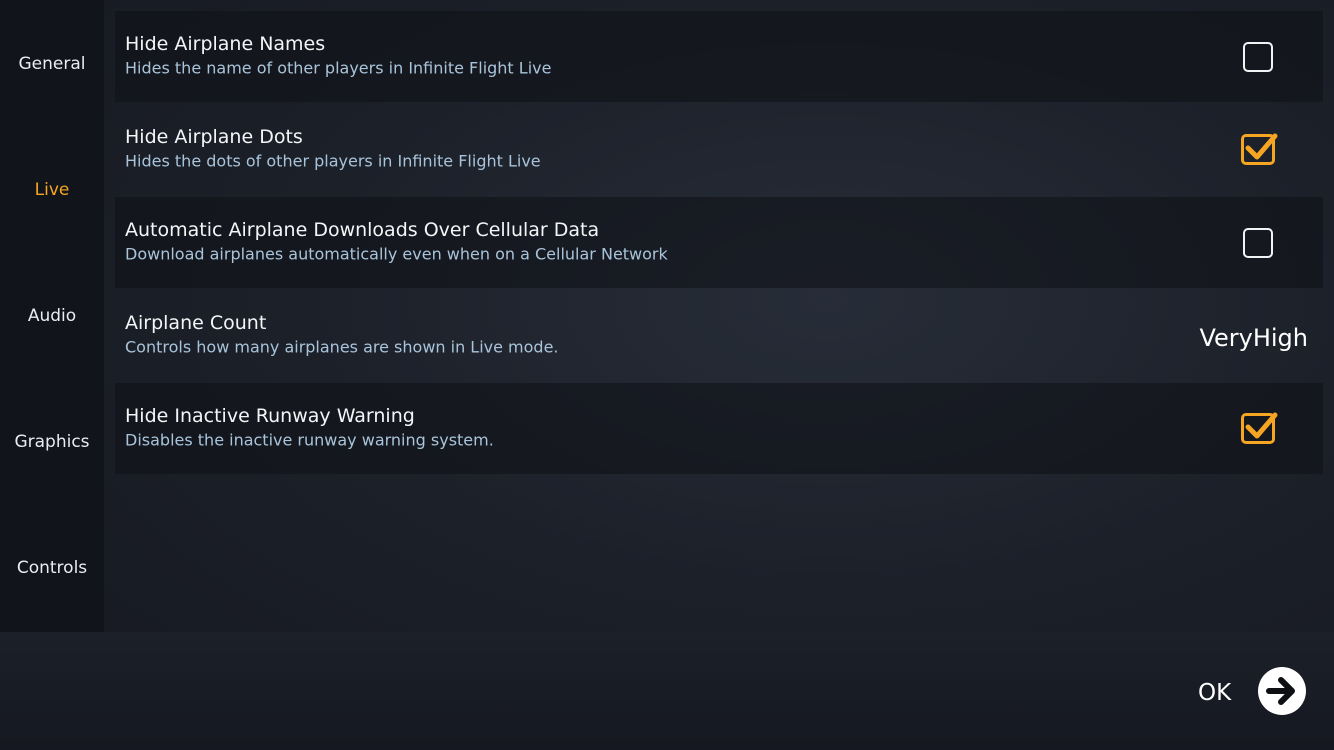 The width and height of the screenshot is (1334, 750). I want to click on sidebar-item-controls: Controls, so click(52, 568).